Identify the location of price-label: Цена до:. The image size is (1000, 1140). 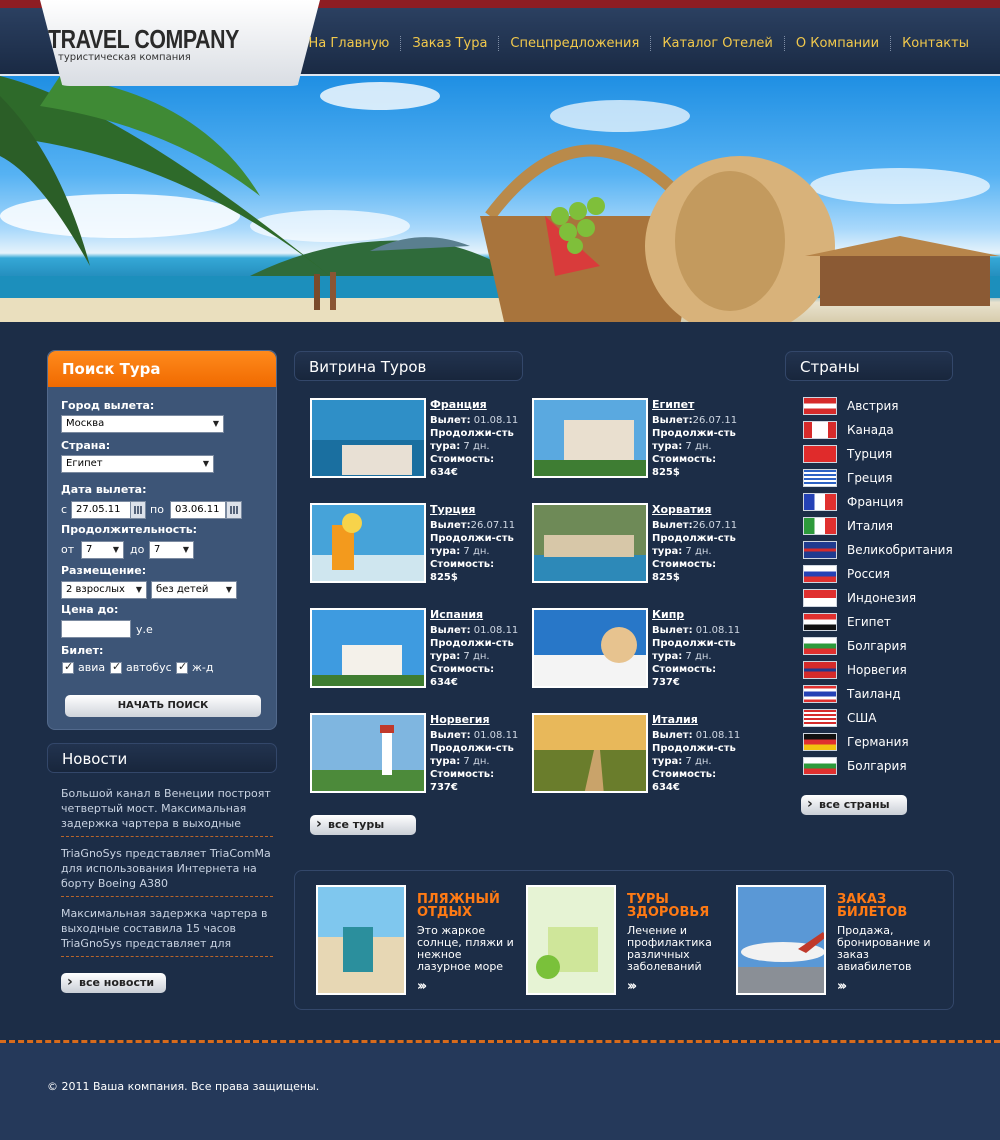
(90, 609).